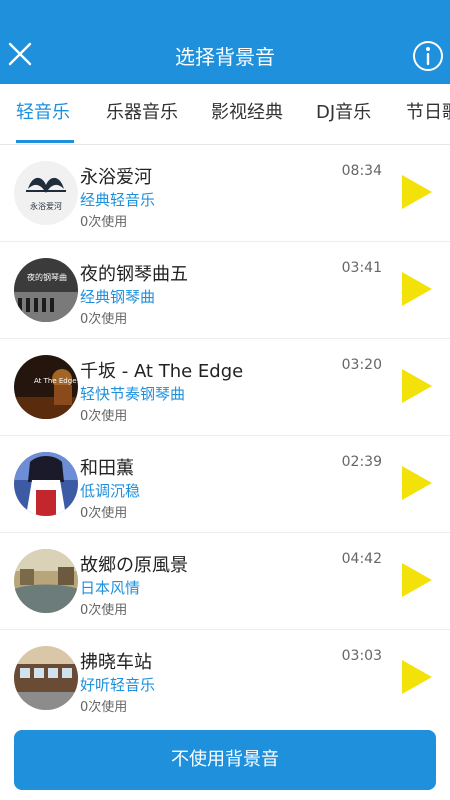 This screenshot has width=450, height=800. What do you see at coordinates (361, 462) in the screenshot?
I see `duration: 02:39` at bounding box center [361, 462].